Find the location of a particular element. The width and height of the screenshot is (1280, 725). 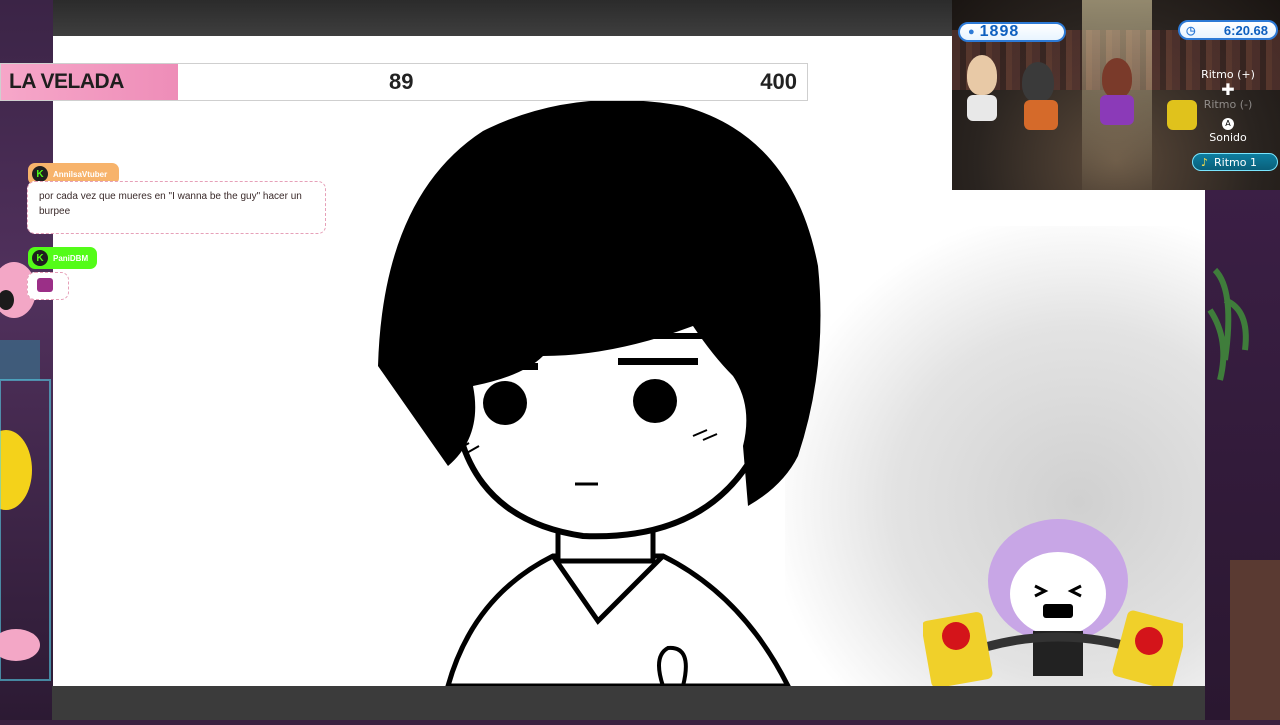

velada-progress-widget: LA VELADA 89 400 is located at coordinates (404, 82).